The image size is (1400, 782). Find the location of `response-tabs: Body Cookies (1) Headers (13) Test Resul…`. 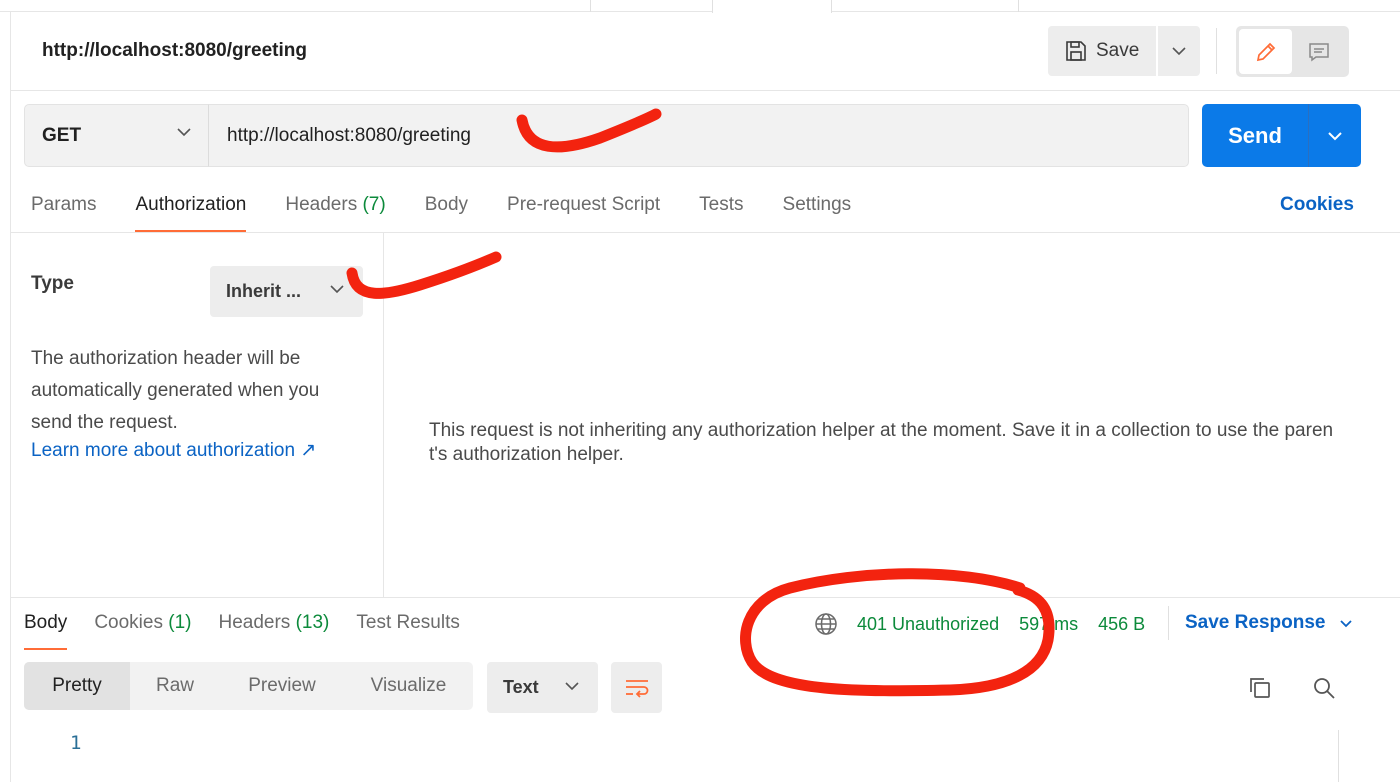

response-tabs: Body Cookies (1) Headers (13) Test Resul… is located at coordinates (255, 631).